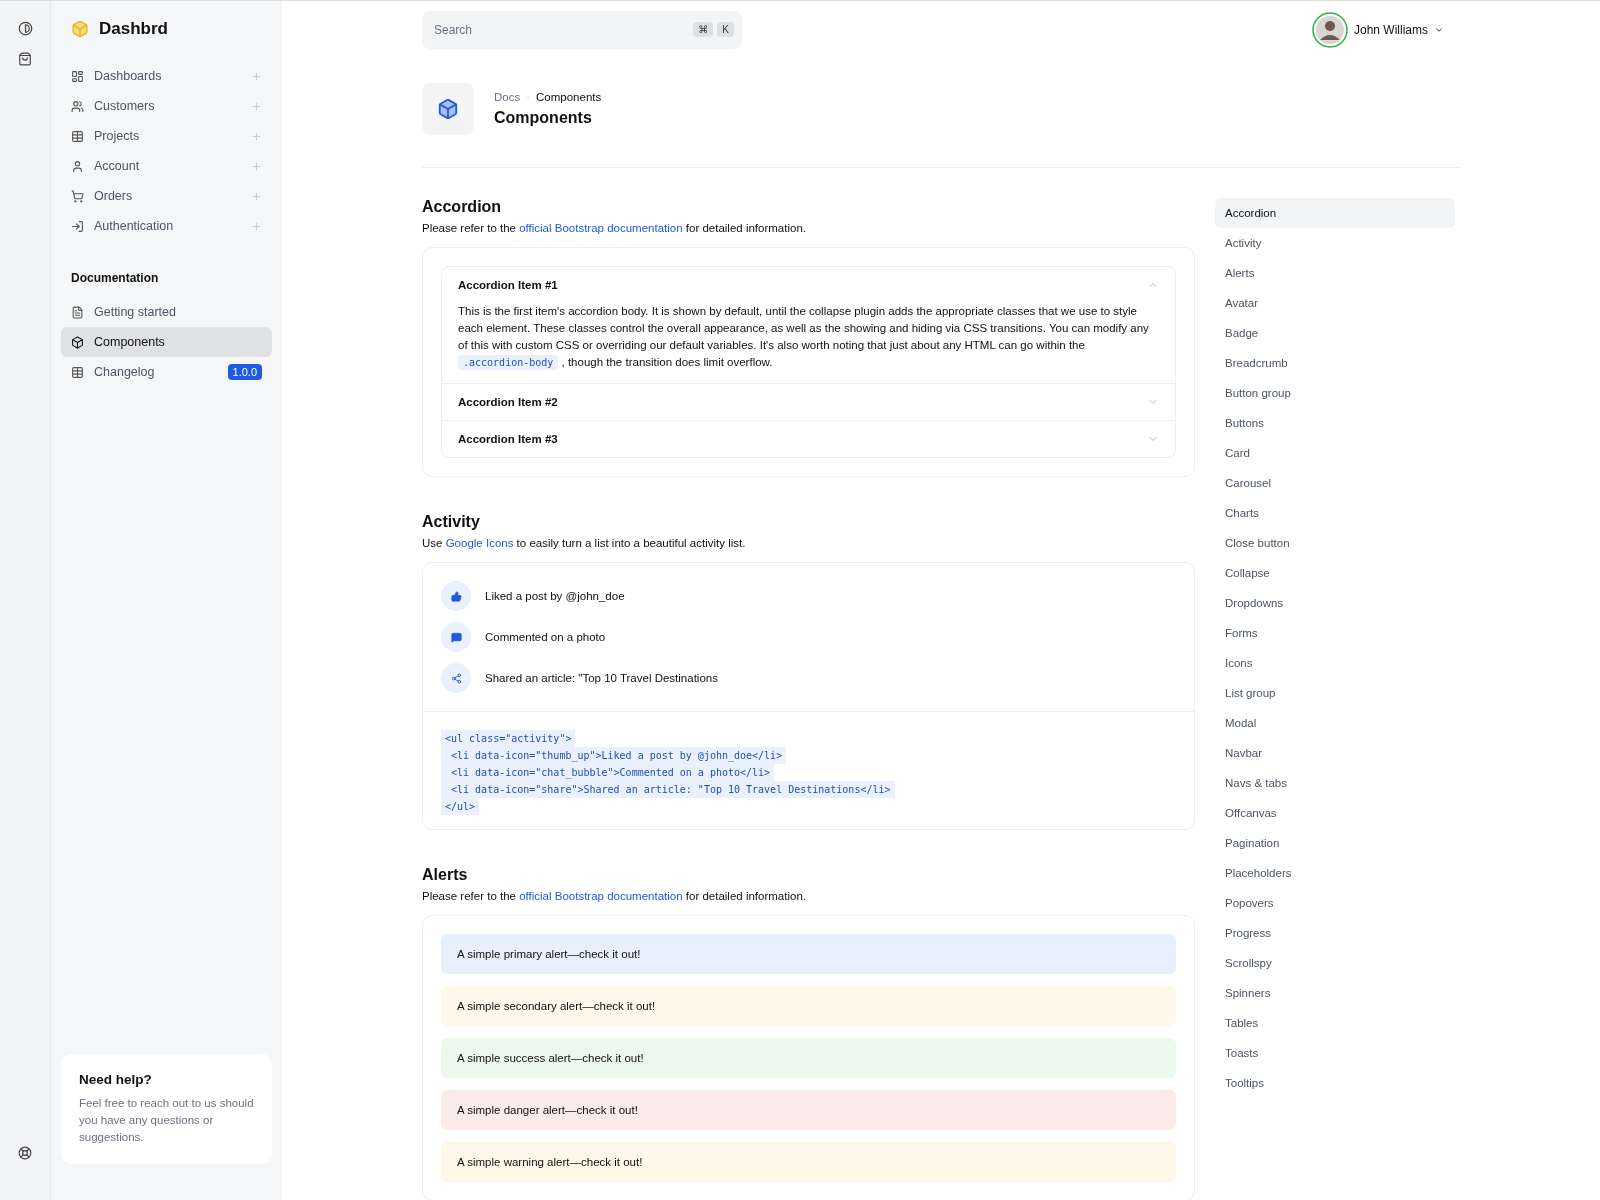 This screenshot has height=1200, width=1600. Describe the element at coordinates (545, 637) in the screenshot. I see `activity-text: Commented on a photo` at that location.